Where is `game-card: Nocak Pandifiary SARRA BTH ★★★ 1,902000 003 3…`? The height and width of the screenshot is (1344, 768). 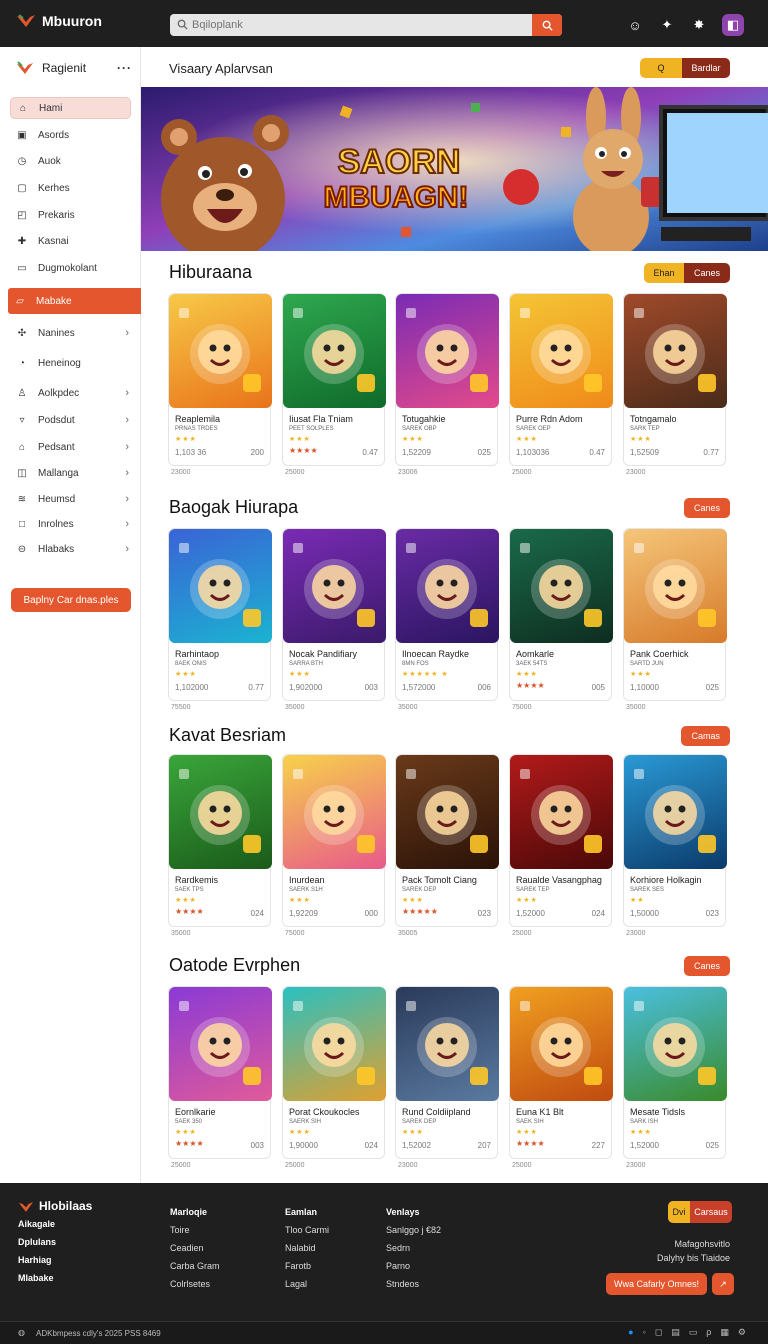
game-card: Nocak Pandifiary SARRA BTH ★★★ 1,902000 003 3… is located at coordinates (334, 619).